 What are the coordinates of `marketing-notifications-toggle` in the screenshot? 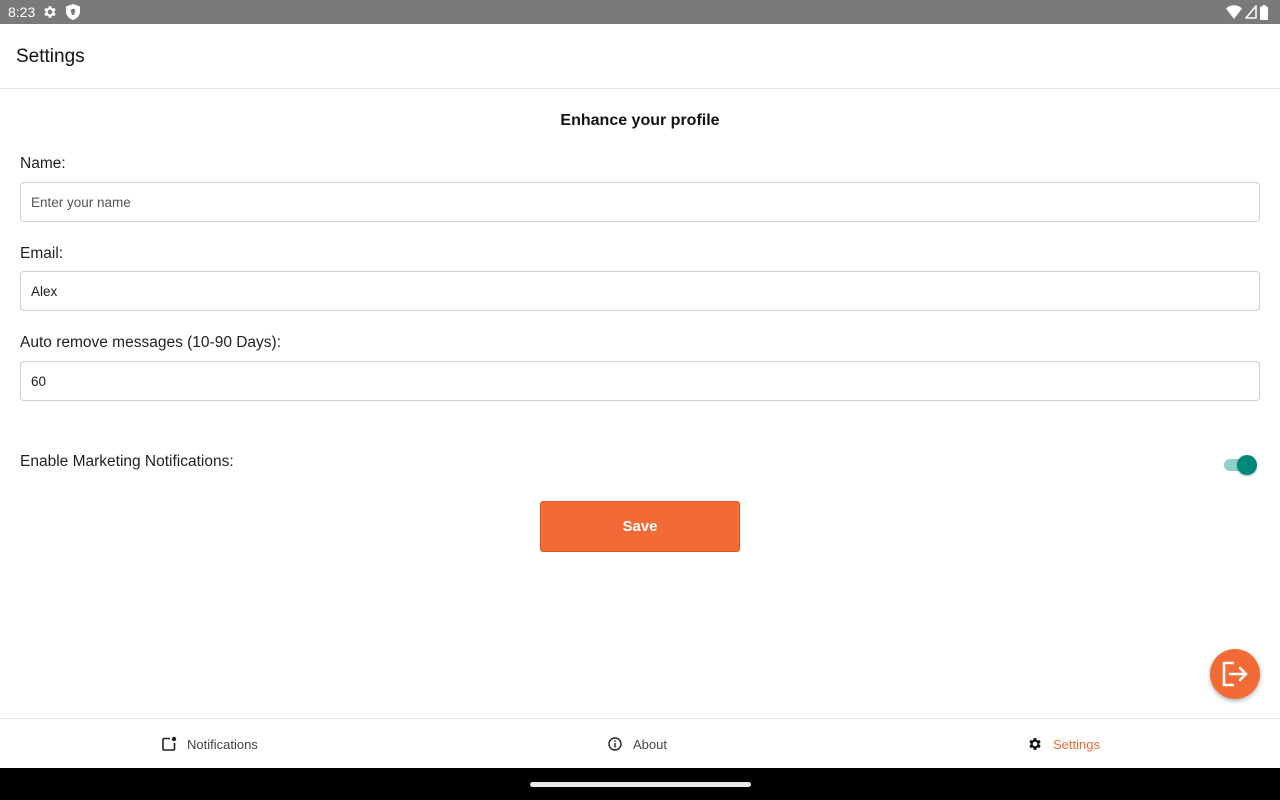 It's located at (1240, 465).